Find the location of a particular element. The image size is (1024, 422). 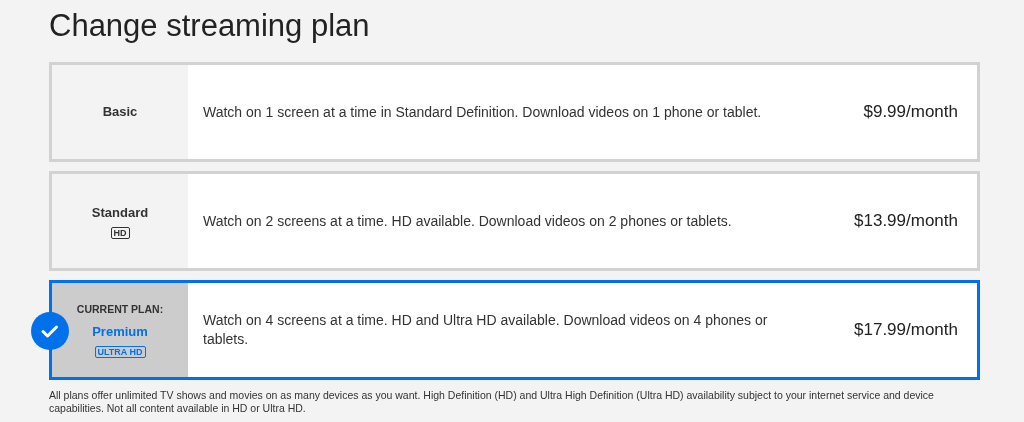

plan-price: $17.99/month is located at coordinates (906, 330).